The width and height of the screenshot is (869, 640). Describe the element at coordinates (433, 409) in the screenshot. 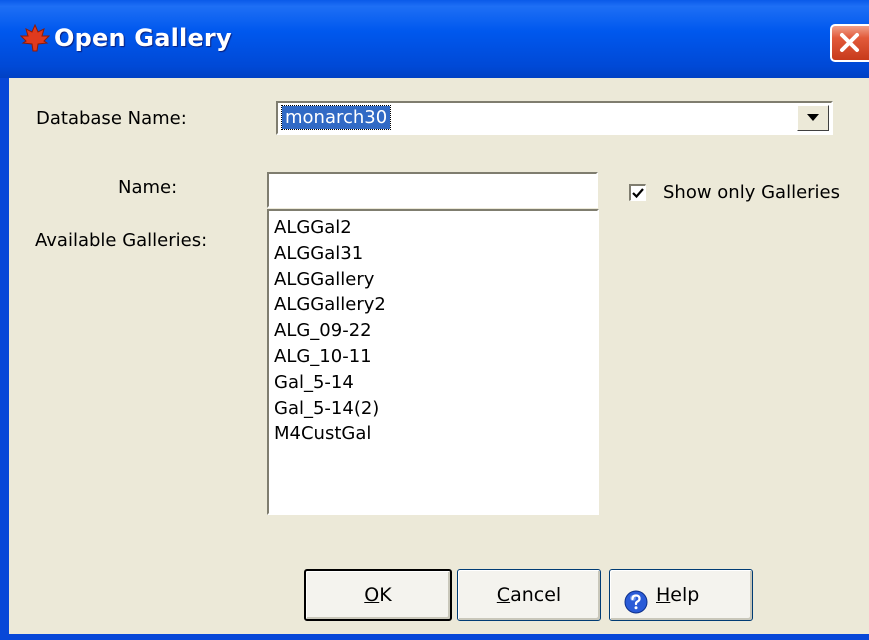

I see `list-item: Gal_5-14(2)` at that location.